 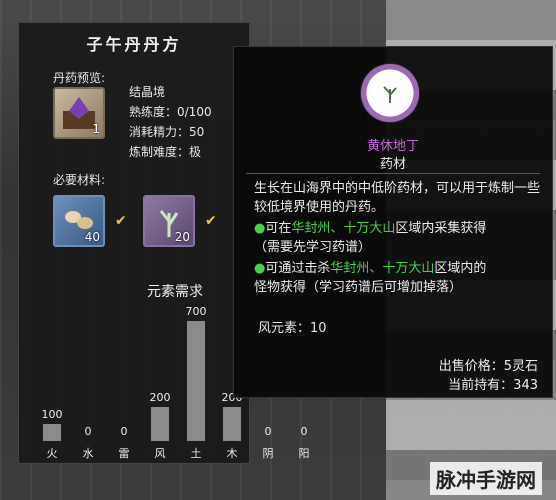 What do you see at coordinates (313, 247) in the screenshot?
I see `source-note-1: （需要先学习药谱）` at bounding box center [313, 247].